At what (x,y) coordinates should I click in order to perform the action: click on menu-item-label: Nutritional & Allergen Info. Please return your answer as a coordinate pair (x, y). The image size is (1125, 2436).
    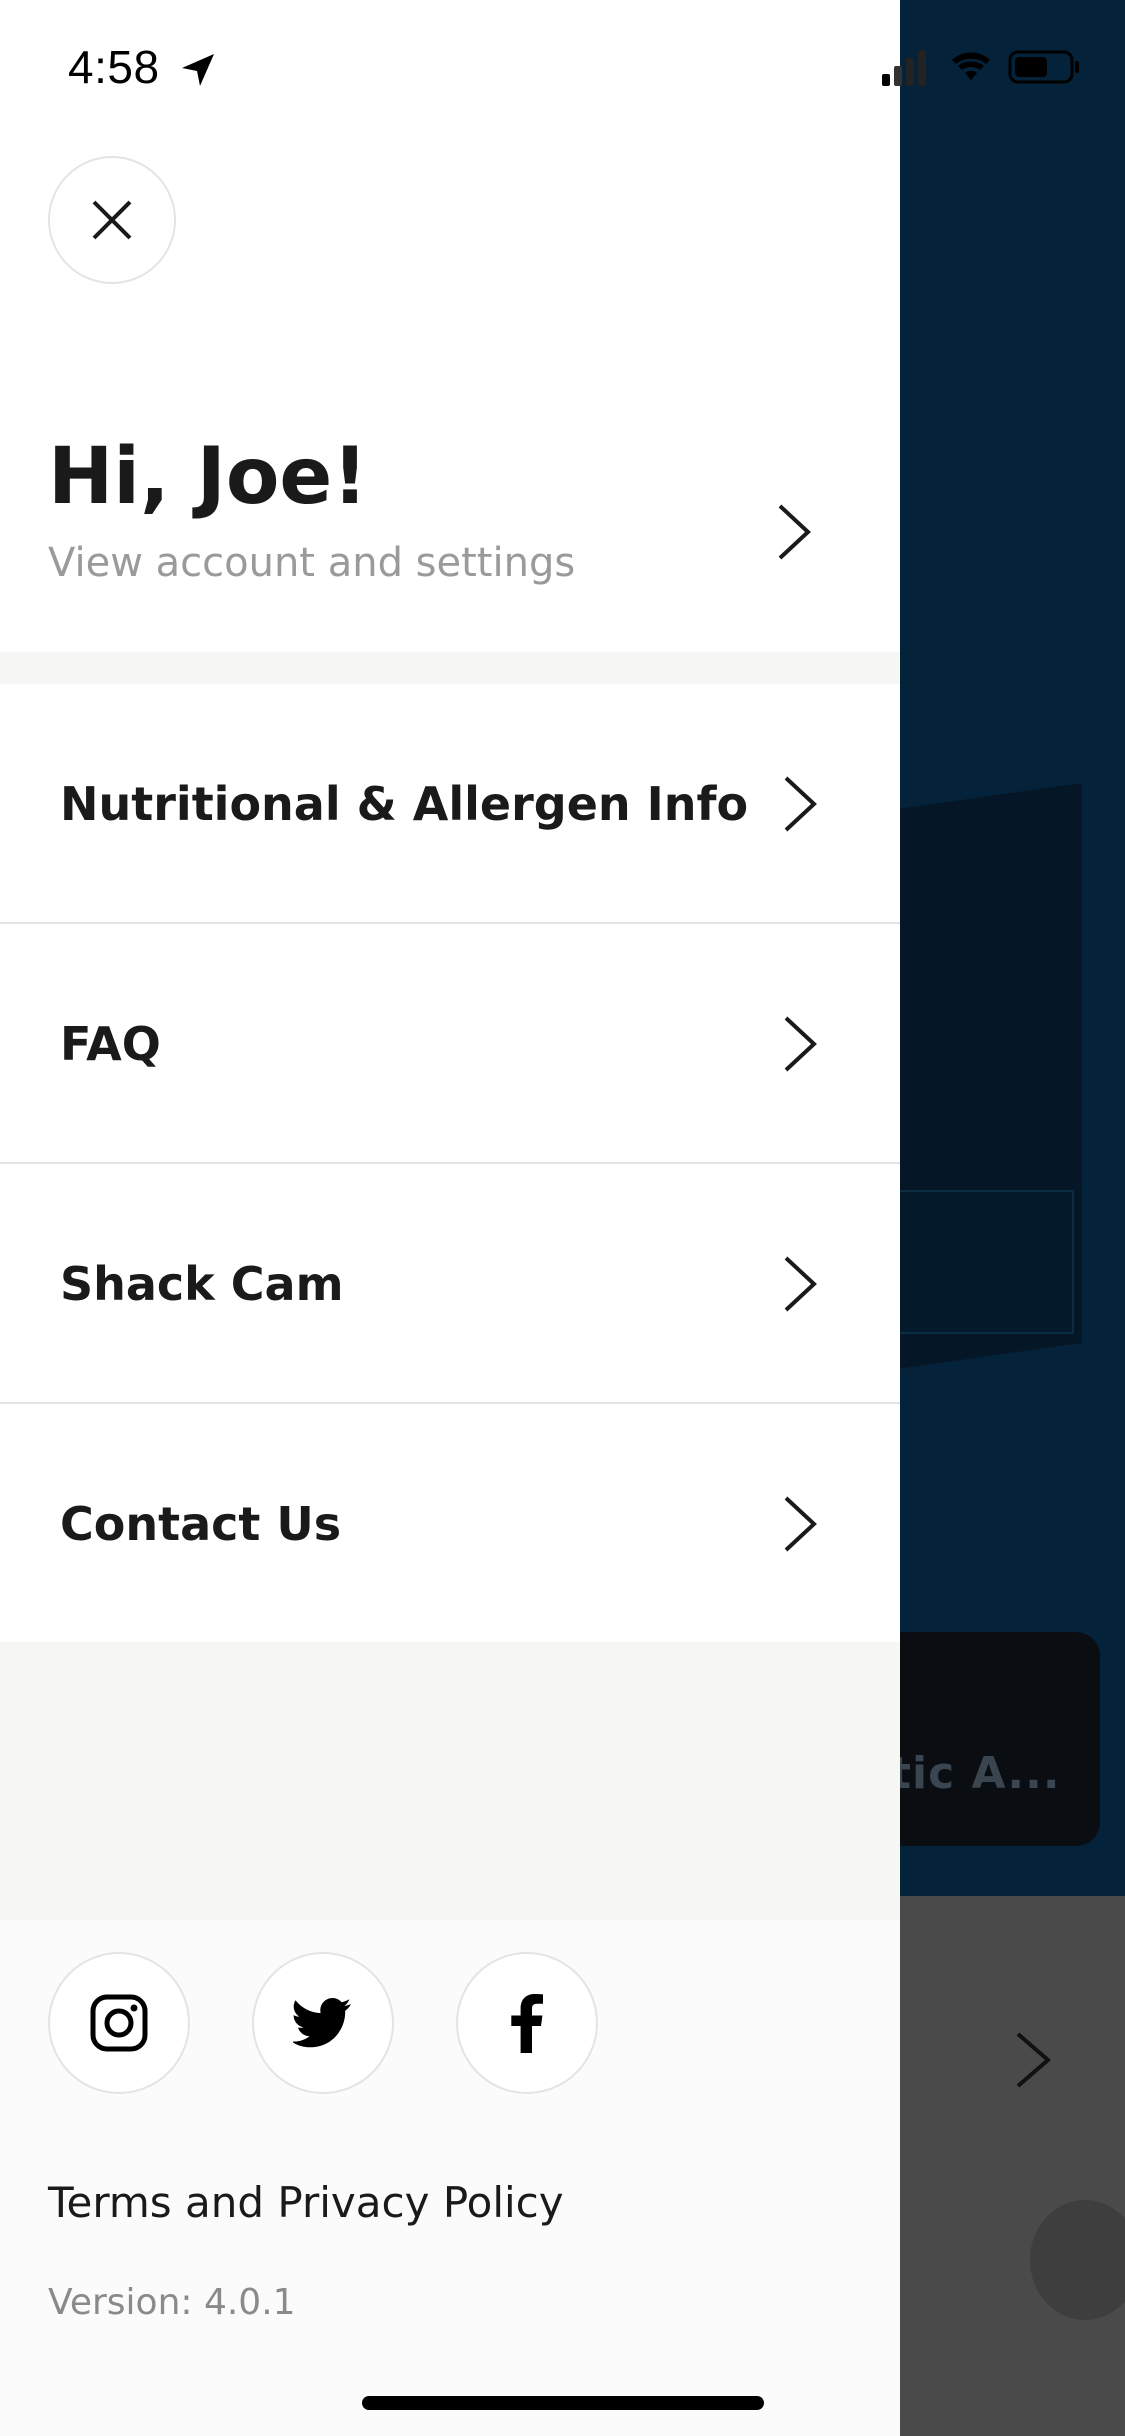
    Looking at the image, I should click on (404, 804).